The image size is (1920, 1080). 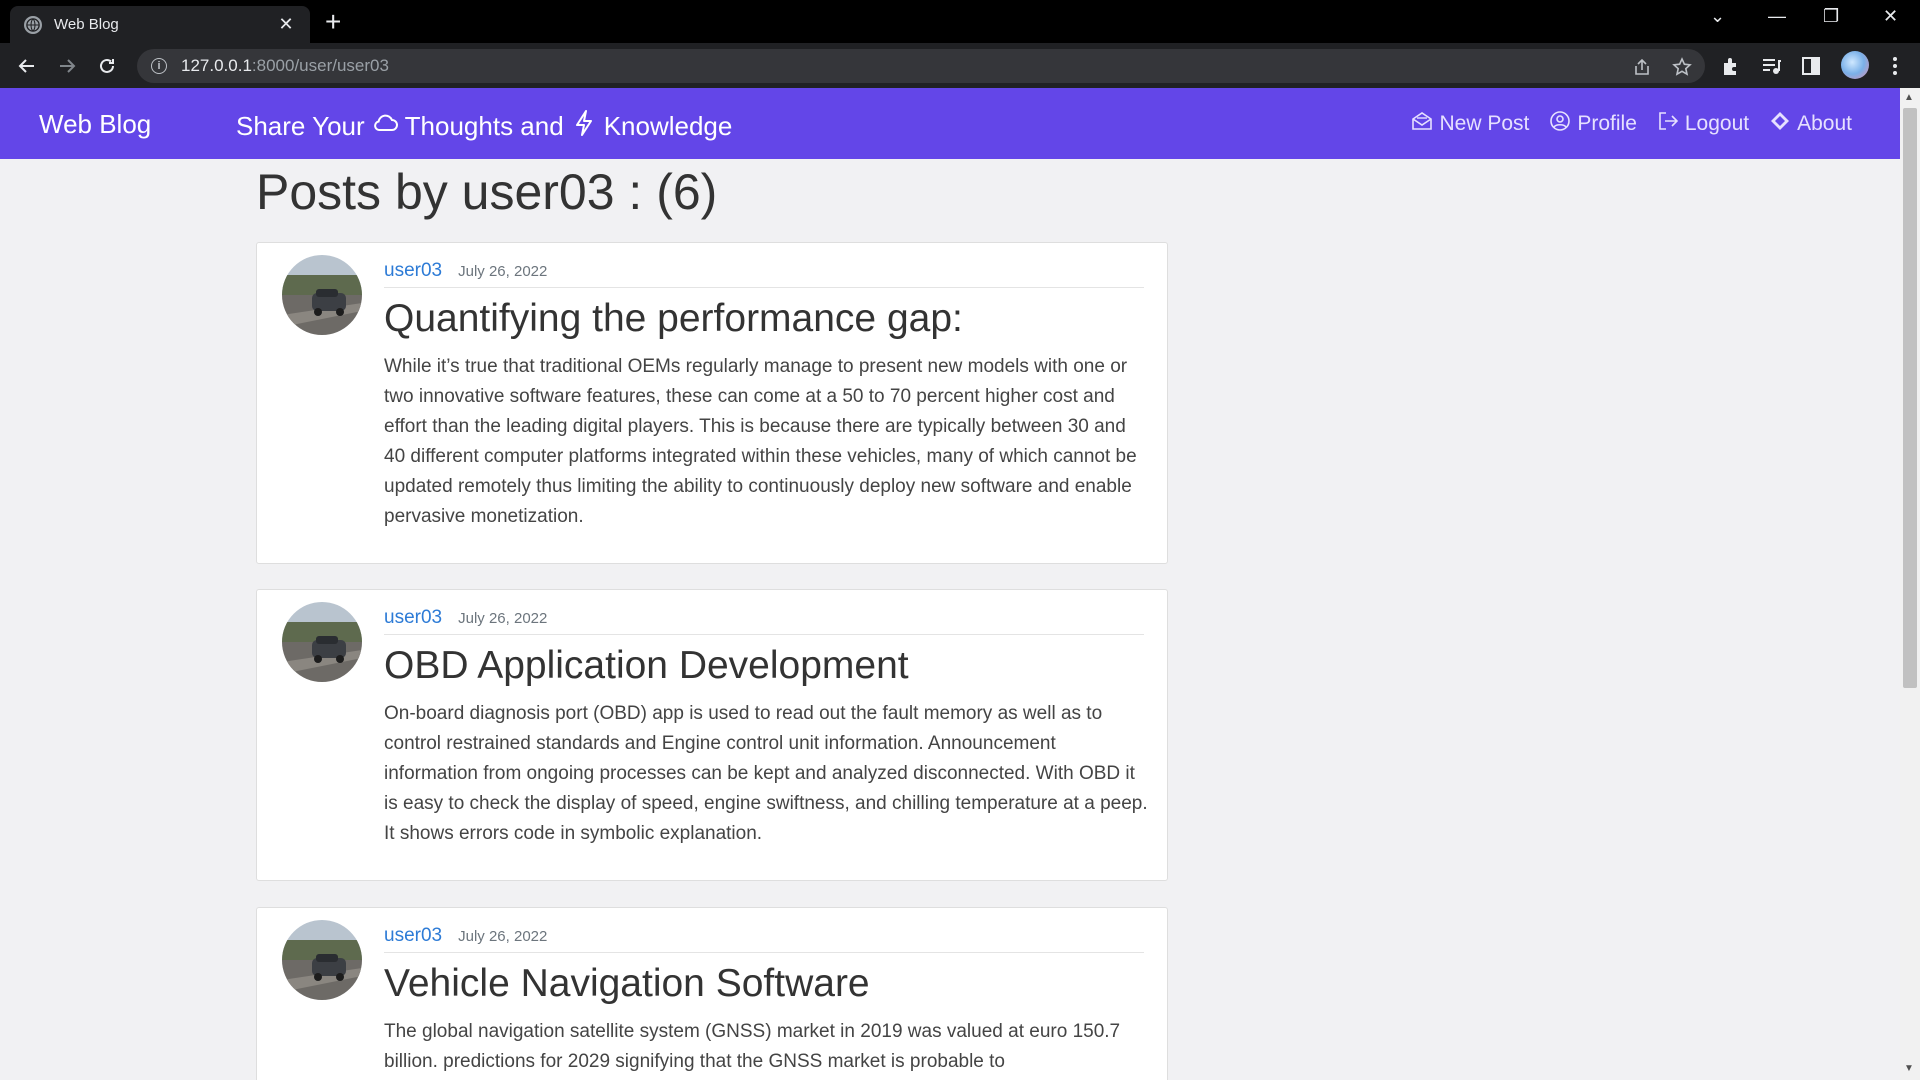 I want to click on about-label: About, so click(x=1824, y=123).